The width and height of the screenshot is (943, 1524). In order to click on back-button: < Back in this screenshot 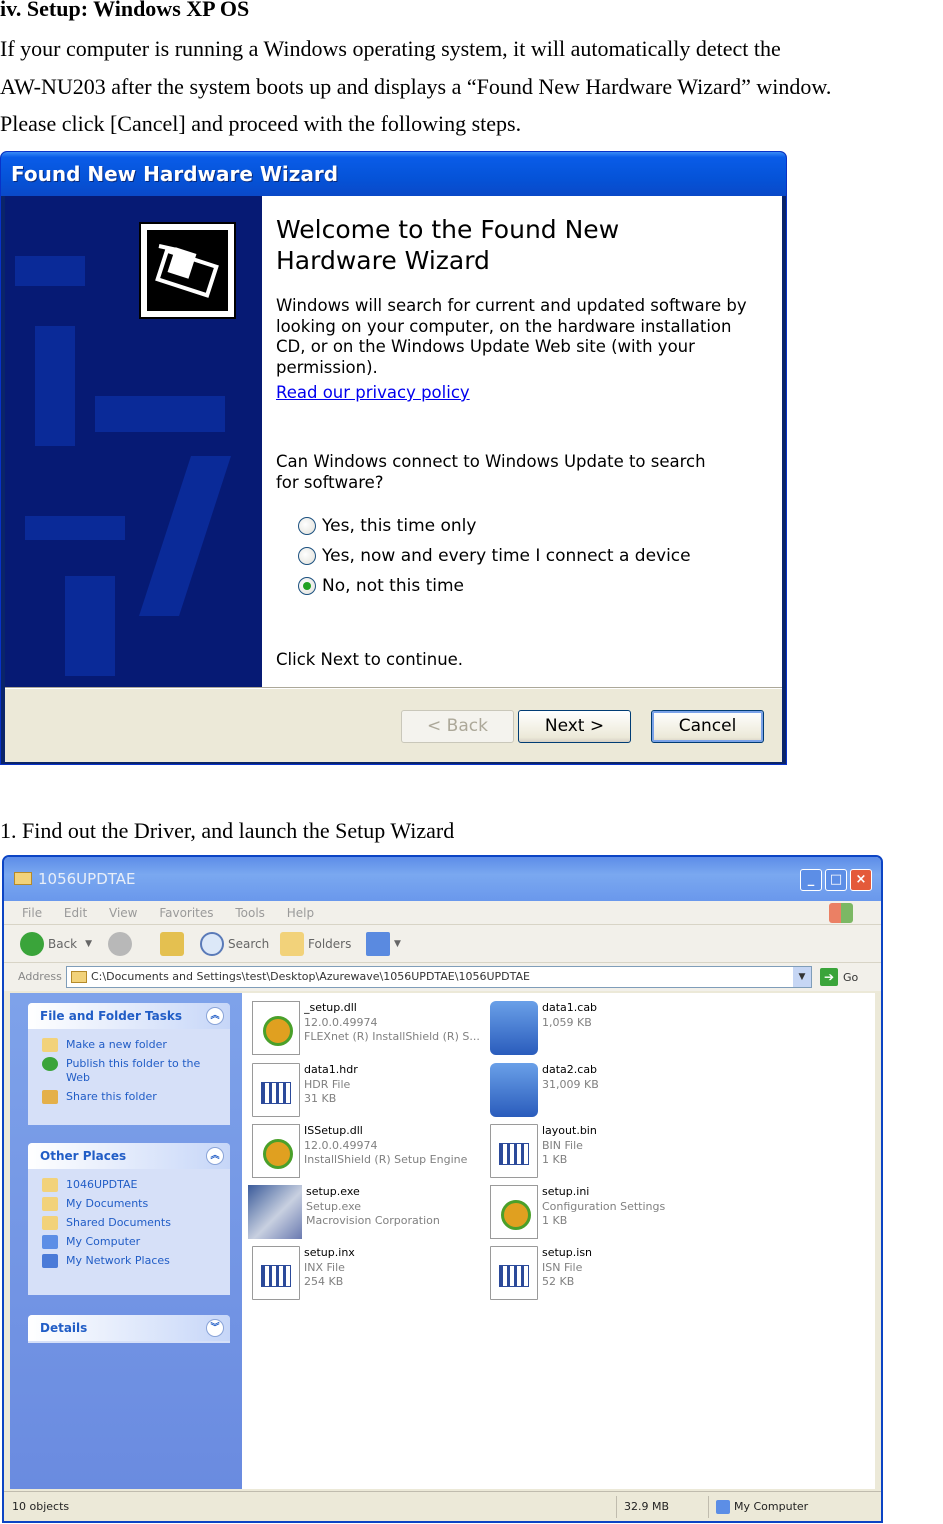, I will do `click(457, 726)`.